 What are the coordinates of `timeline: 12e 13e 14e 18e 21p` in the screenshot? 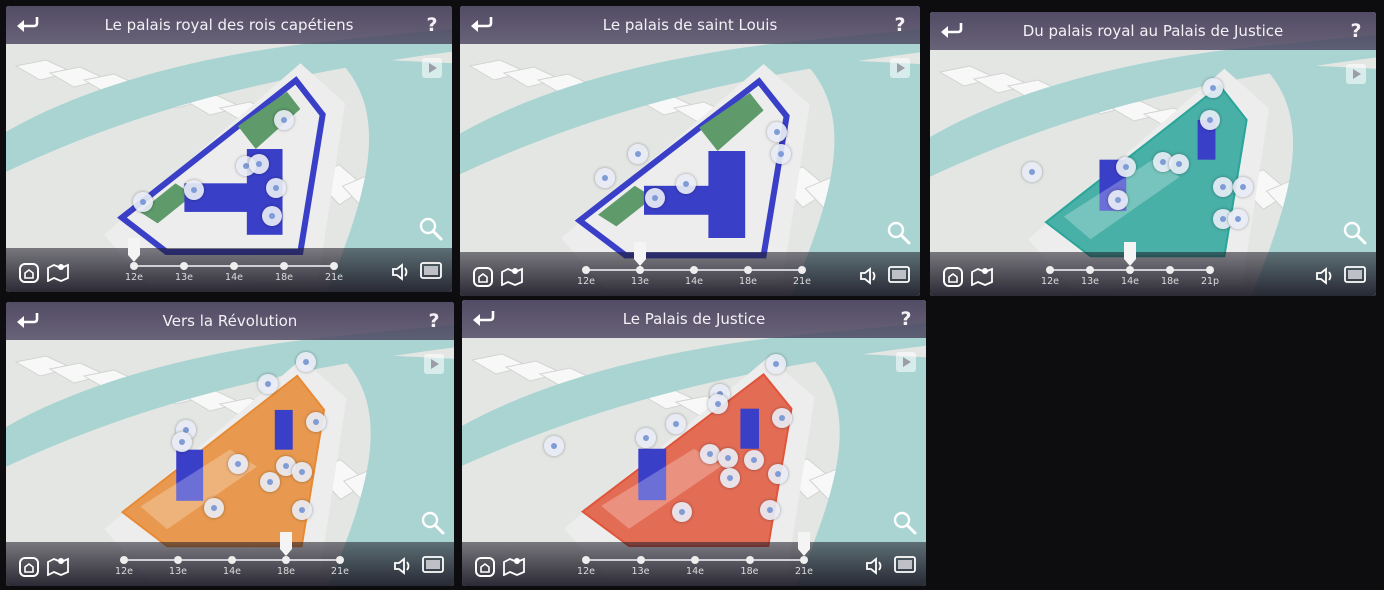 It's located at (1130, 265).